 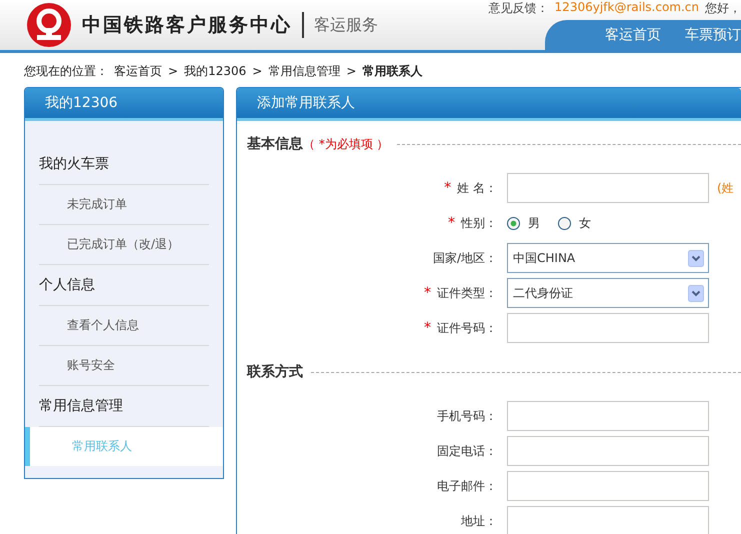 I want to click on breadcrumb-link: 我的12306, so click(x=215, y=71).